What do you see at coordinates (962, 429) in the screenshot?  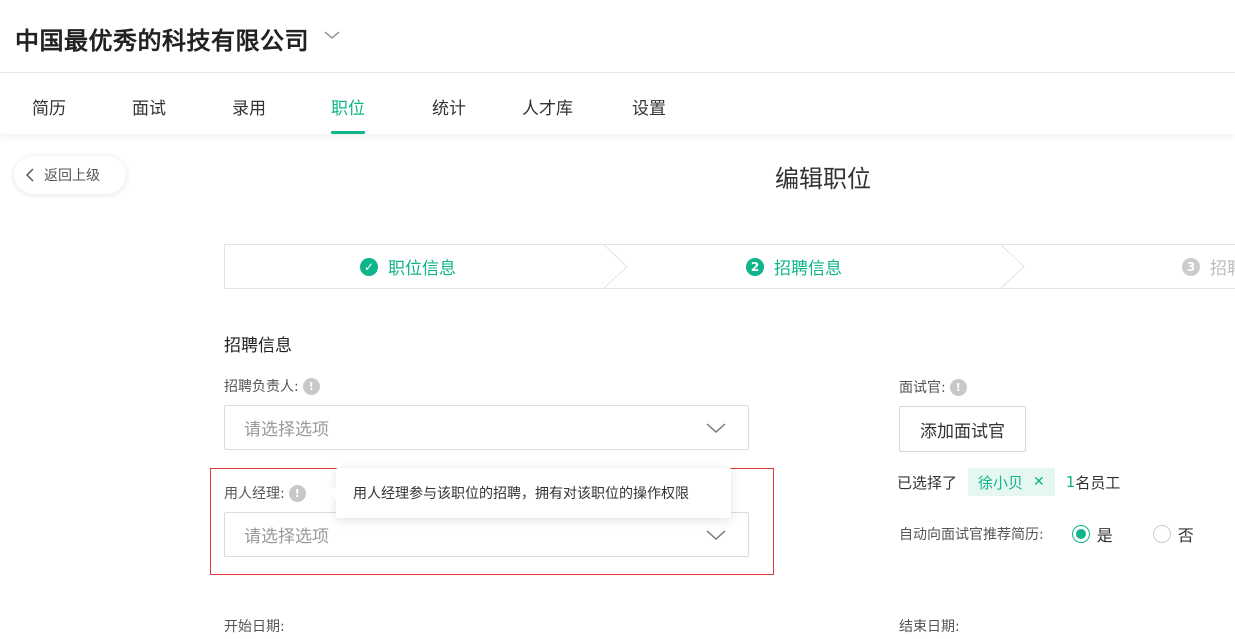 I see `add-interviewer-button: 添加面试官` at bounding box center [962, 429].